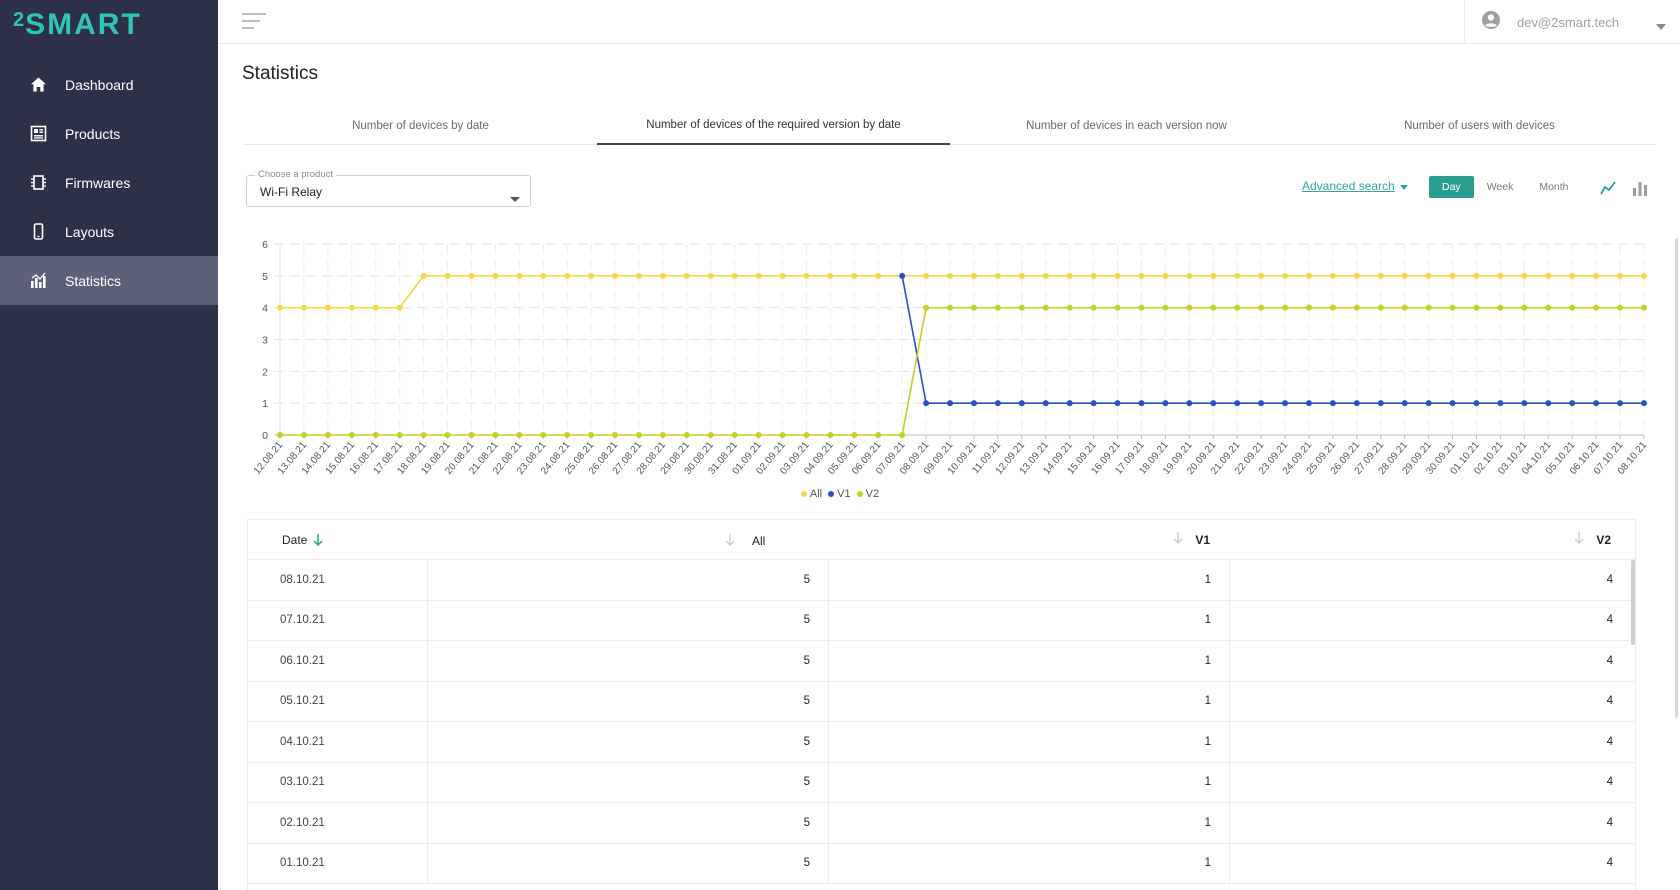  I want to click on product-select-label: Choose a product, so click(295, 174).